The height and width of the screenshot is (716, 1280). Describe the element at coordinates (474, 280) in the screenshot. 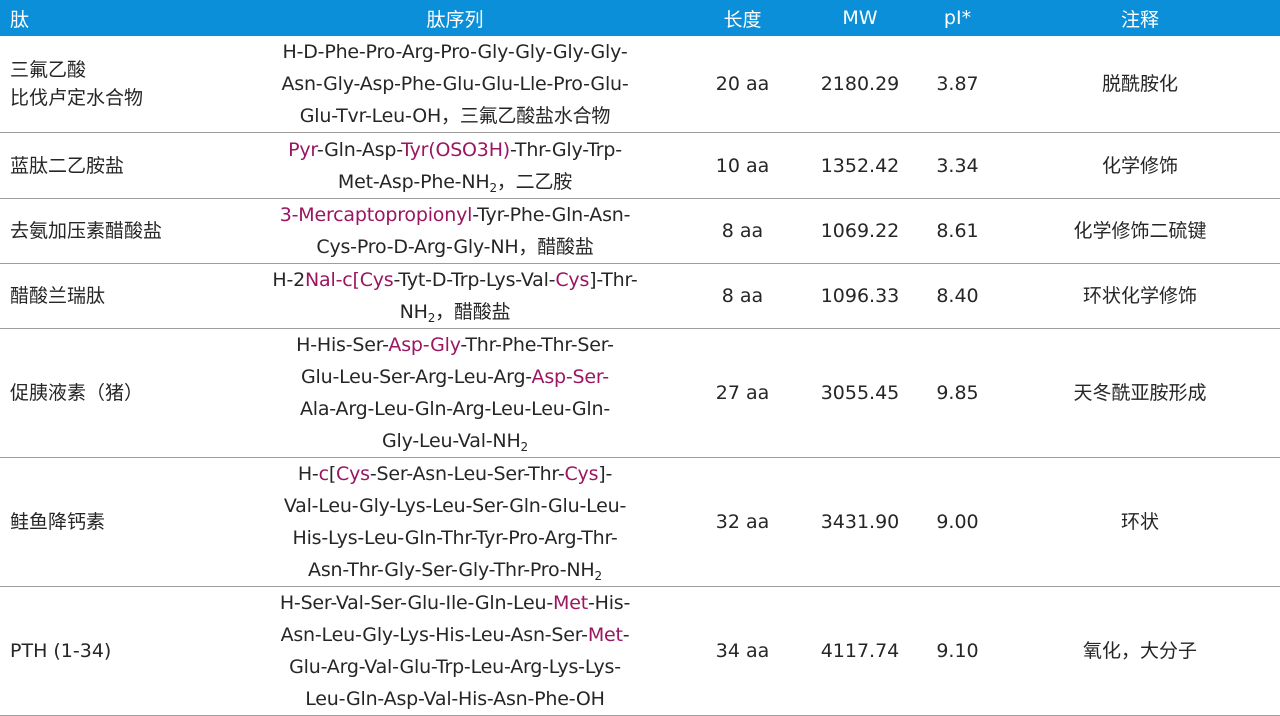

I see `sequence-text: -Tyt-D-Trp-Lys-Val-` at that location.